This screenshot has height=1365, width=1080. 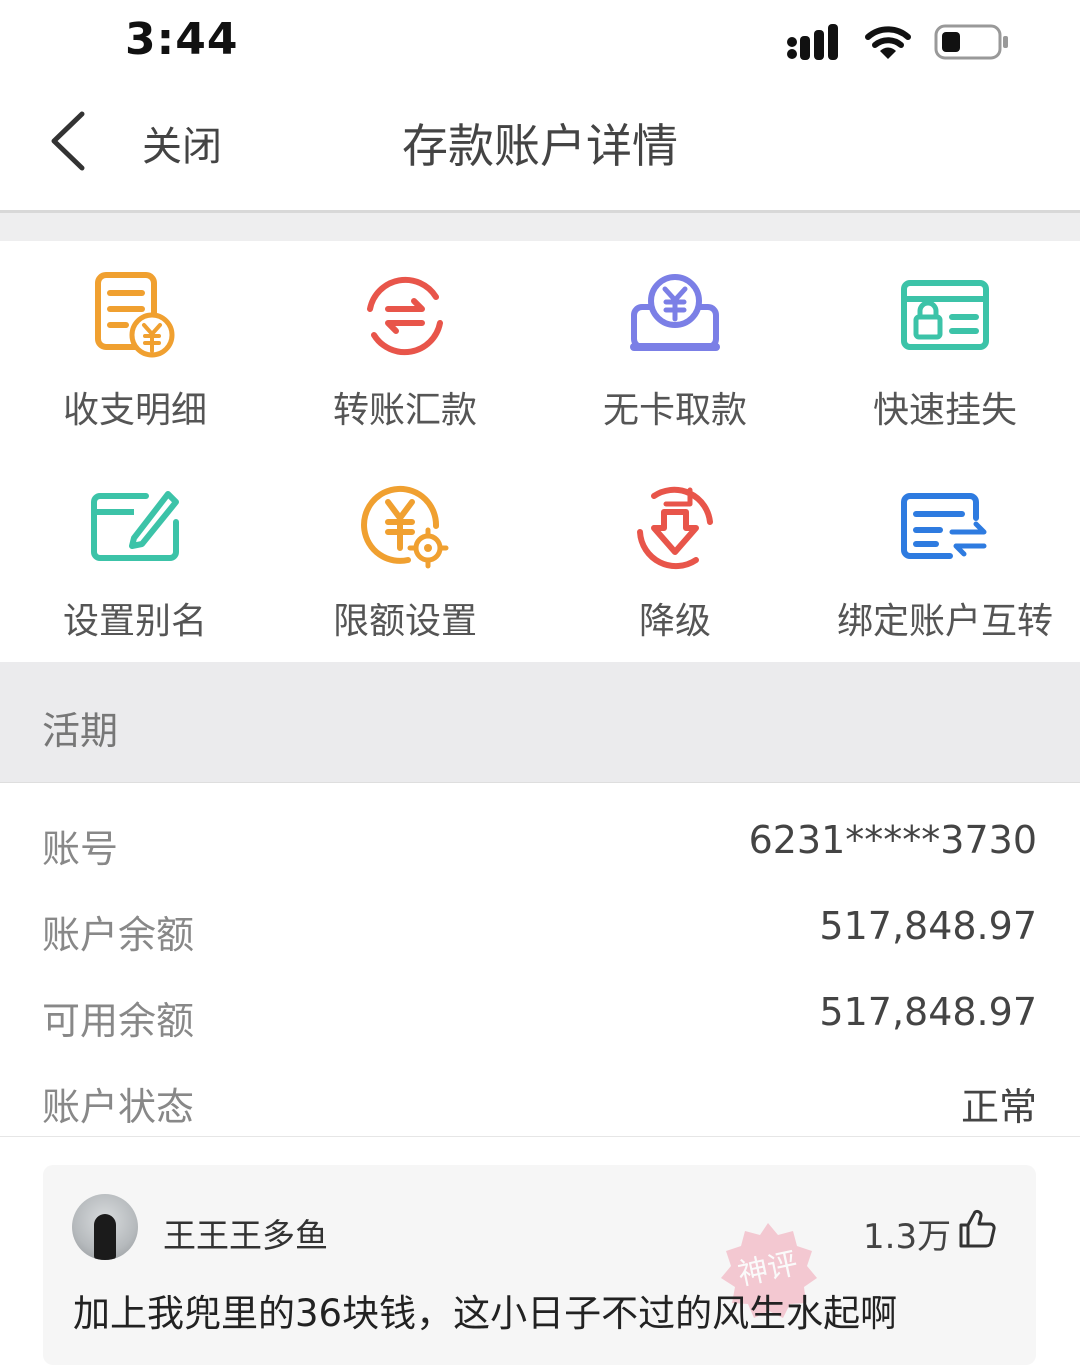 I want to click on like-count: 1.3万, so click(x=907, y=1237).